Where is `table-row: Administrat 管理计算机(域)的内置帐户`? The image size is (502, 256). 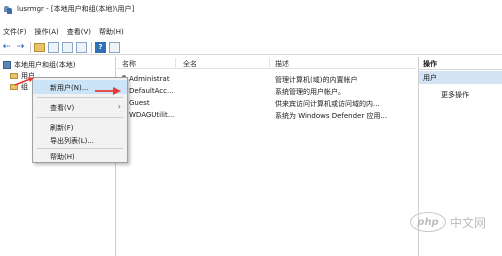
table-row: Administrat 管理计算机(域)的内置帐户 is located at coordinates (266, 79).